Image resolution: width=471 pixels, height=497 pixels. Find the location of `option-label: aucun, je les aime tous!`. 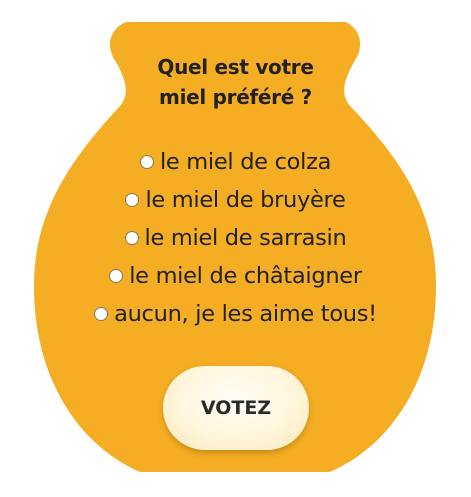

option-label: aucun, je les aime tous! is located at coordinates (245, 314).